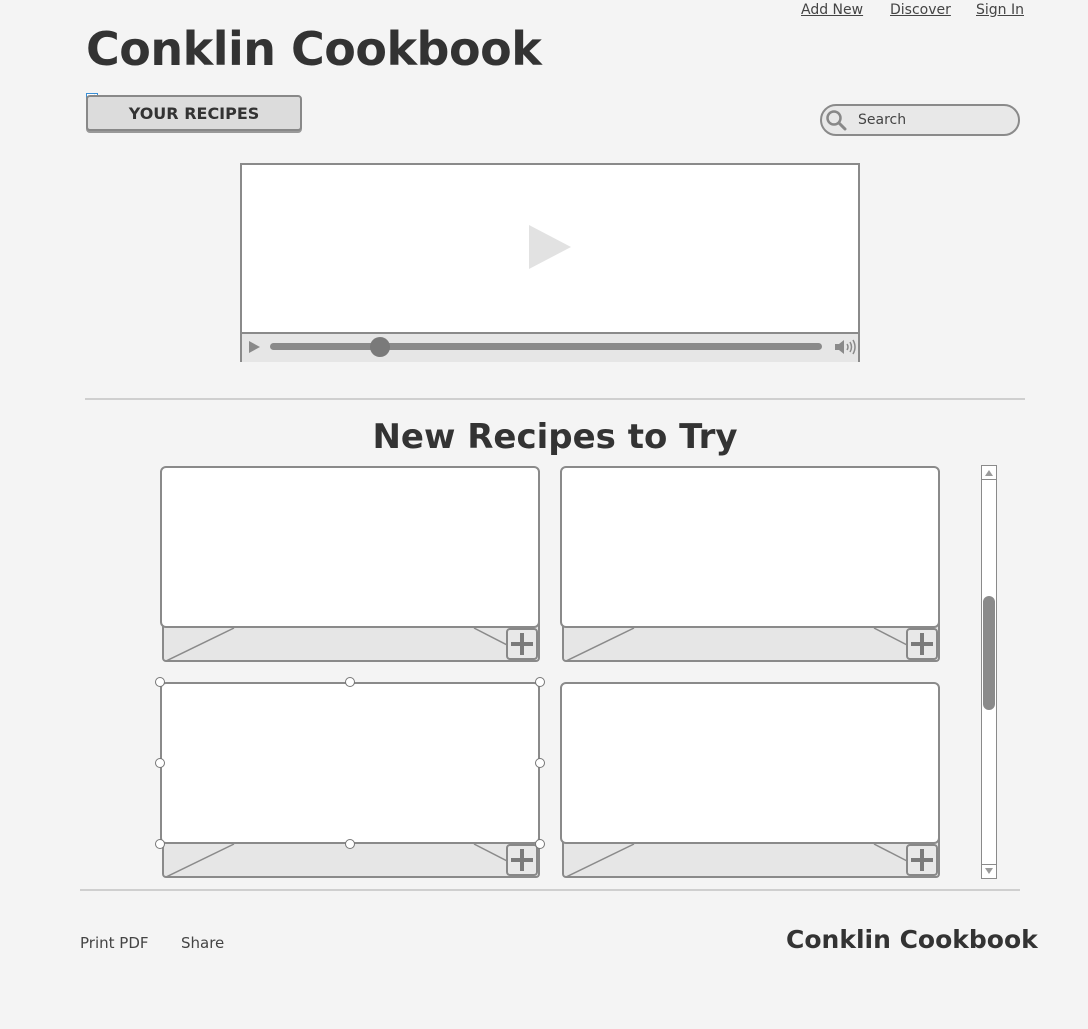  Describe the element at coordinates (989, 871) in the screenshot. I see `scroll-down-icon` at that location.